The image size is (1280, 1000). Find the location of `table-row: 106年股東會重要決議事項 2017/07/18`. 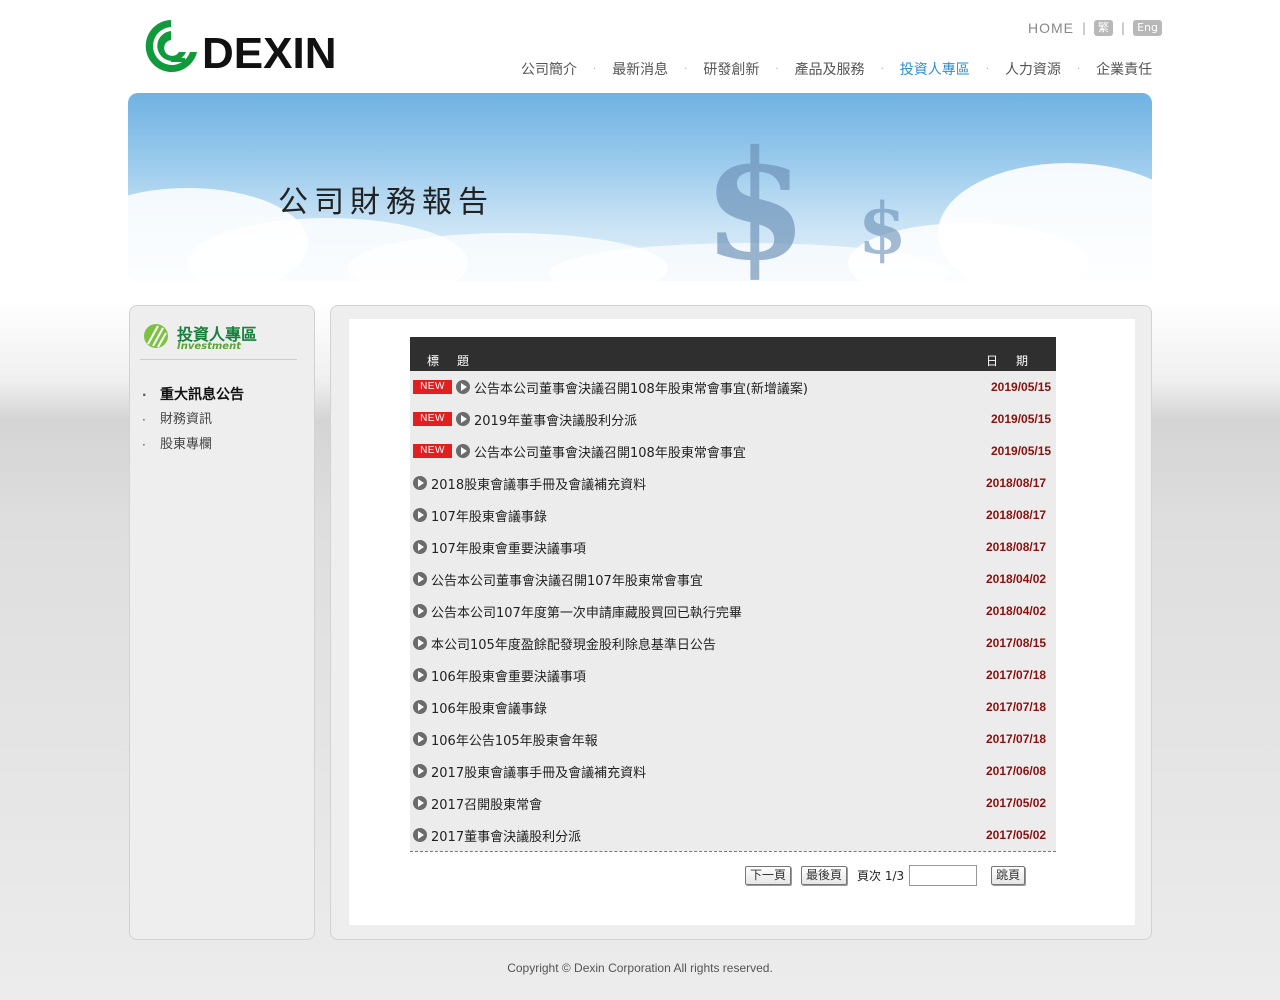

table-row: 106年股東會重要決議事項 2017/07/18 is located at coordinates (733, 675).